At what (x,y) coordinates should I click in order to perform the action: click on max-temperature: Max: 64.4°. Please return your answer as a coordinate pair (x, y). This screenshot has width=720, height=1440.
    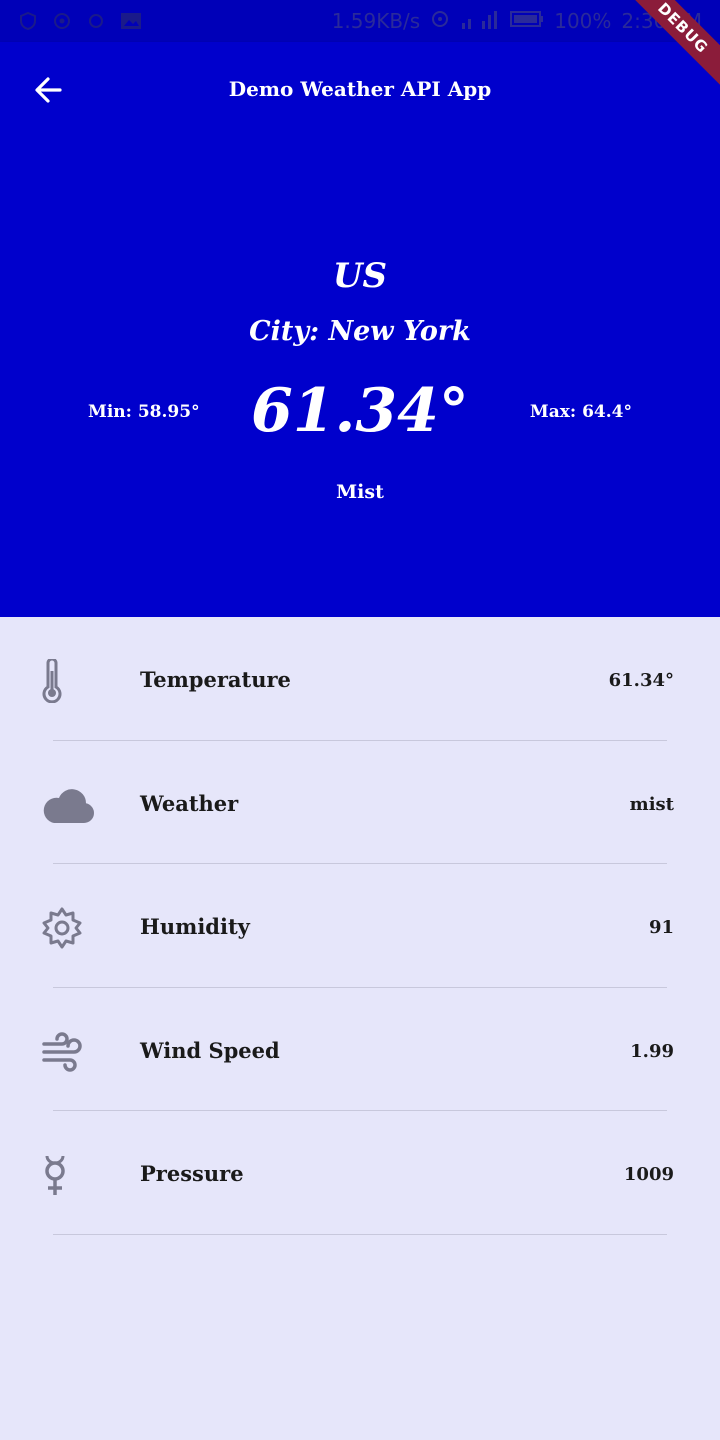
    Looking at the image, I should click on (580, 412).